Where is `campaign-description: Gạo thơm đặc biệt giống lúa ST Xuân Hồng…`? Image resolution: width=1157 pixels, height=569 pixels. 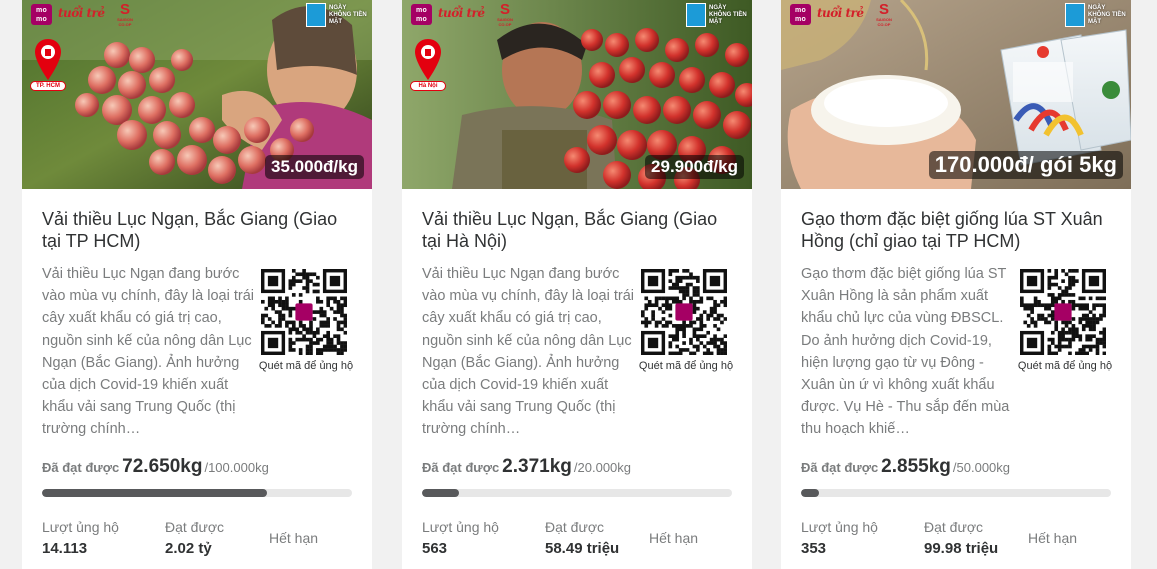 campaign-description: Gạo thơm đặc biệt giống lúa ST Xuân Hồng… is located at coordinates (905, 352).